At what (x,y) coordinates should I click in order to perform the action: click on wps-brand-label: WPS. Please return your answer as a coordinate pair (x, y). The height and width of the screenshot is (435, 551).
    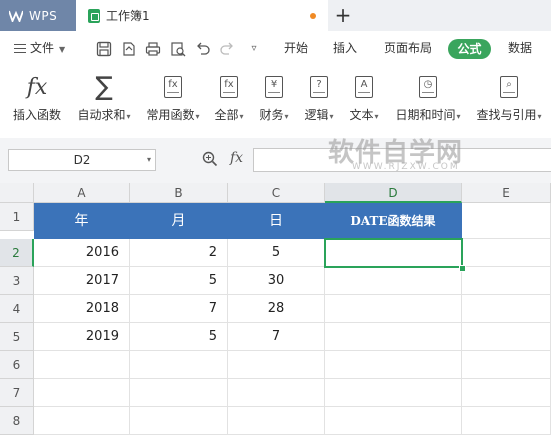
    Looking at the image, I should click on (43, 15).